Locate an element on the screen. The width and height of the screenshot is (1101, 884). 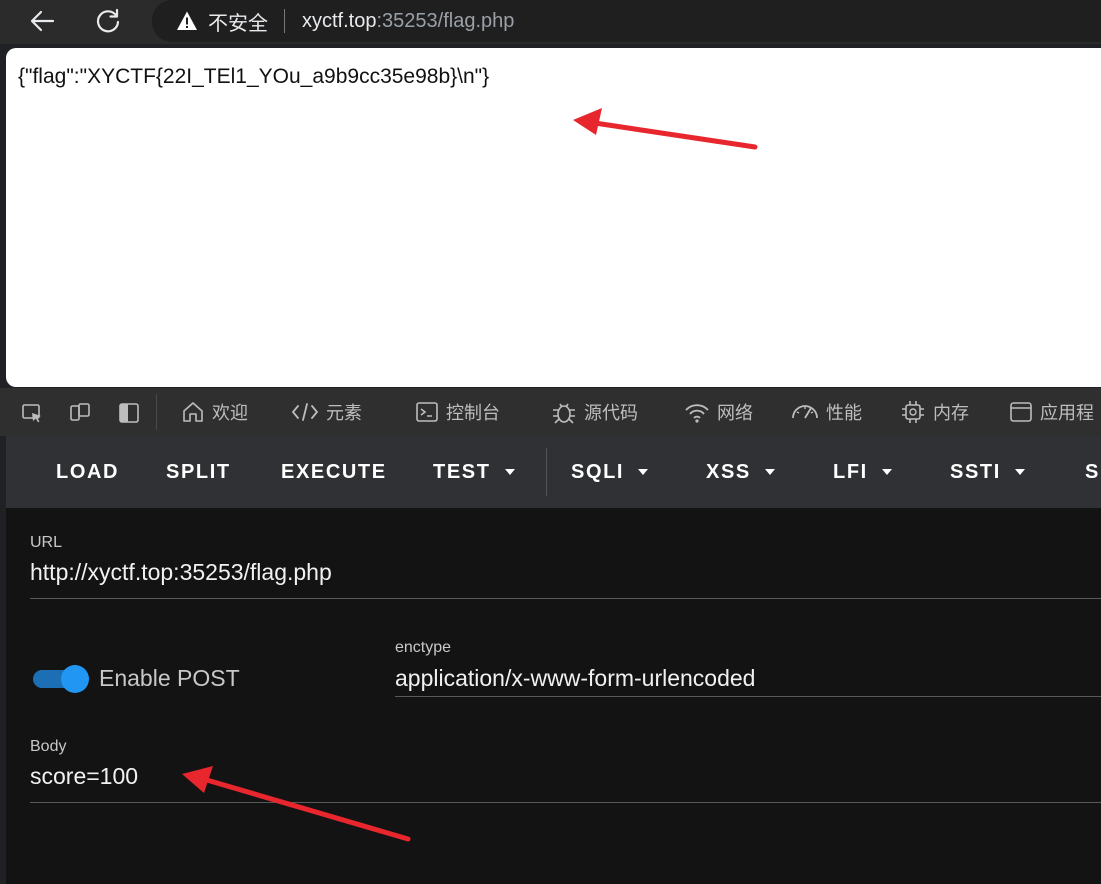
devtools-tab-bar: 欢迎 元素 控制台 源代码 网络 性能 内存 应用程 is located at coordinates (550, 412).